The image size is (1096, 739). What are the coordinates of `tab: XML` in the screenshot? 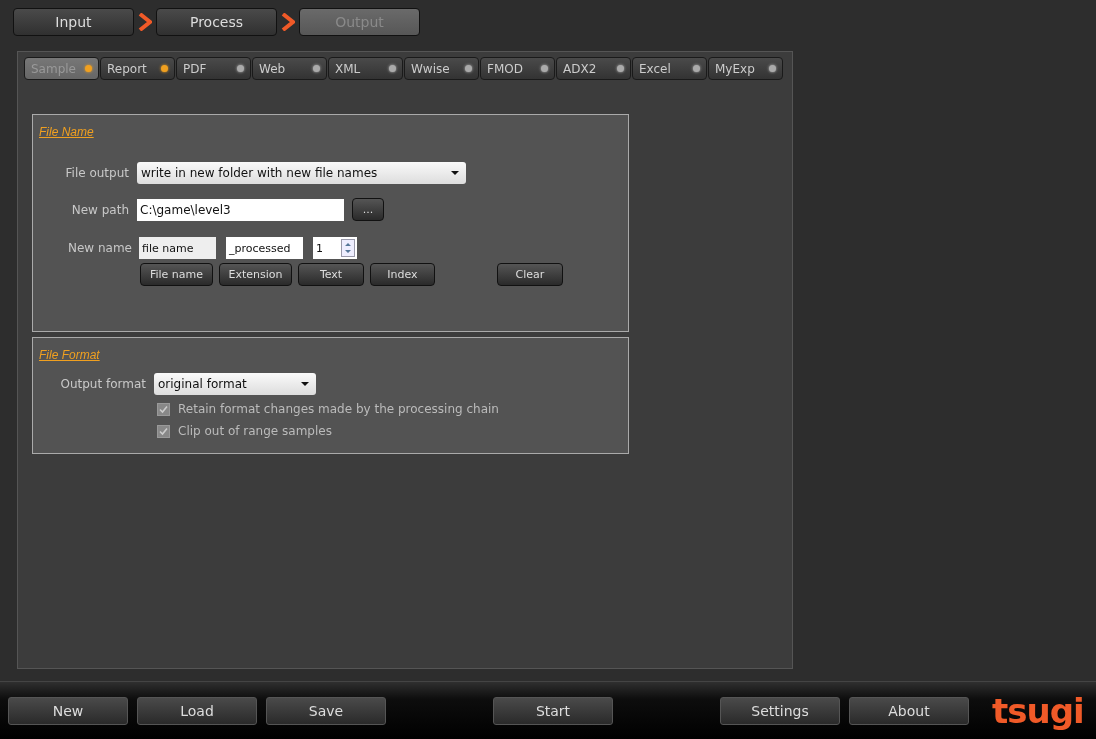 It's located at (365, 68).